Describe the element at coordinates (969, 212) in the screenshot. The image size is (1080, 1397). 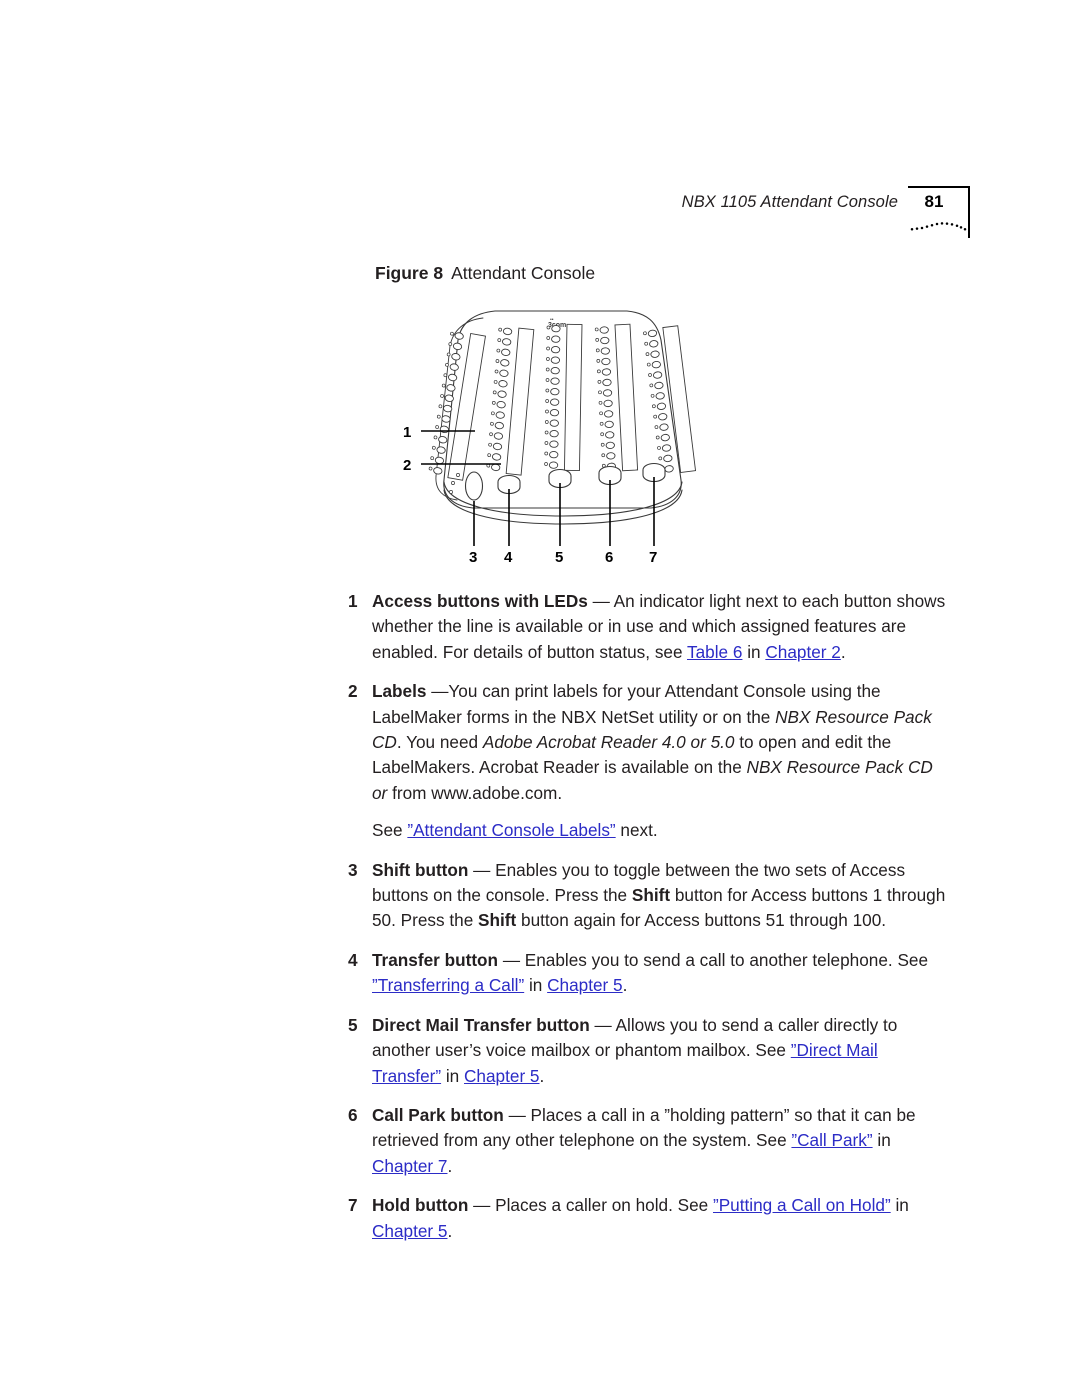
I see `header-rule-right` at that location.